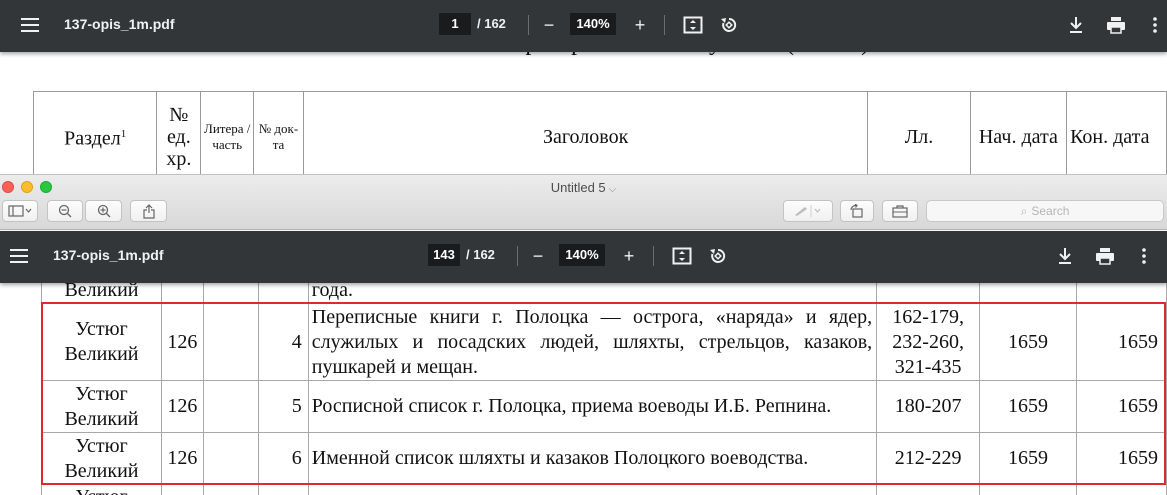 The width and height of the screenshot is (1167, 495). Describe the element at coordinates (592, 293) in the screenshot. I see `cell-title: года.` at that location.